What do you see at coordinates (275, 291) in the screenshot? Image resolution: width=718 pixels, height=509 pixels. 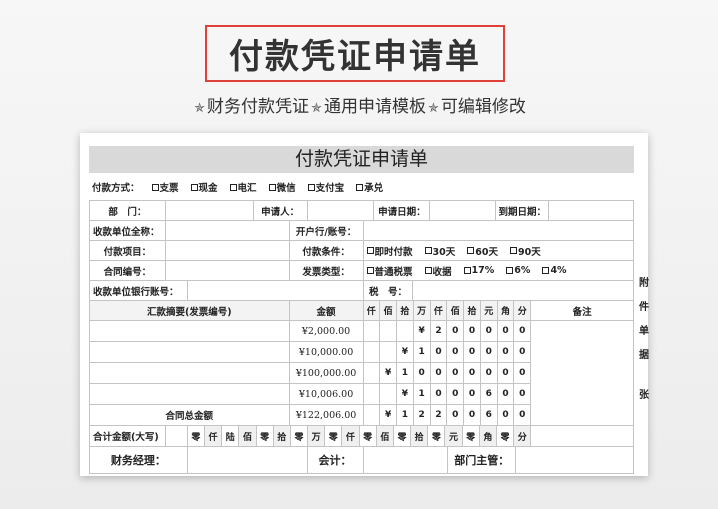 I see `payee-account-input` at bounding box center [275, 291].